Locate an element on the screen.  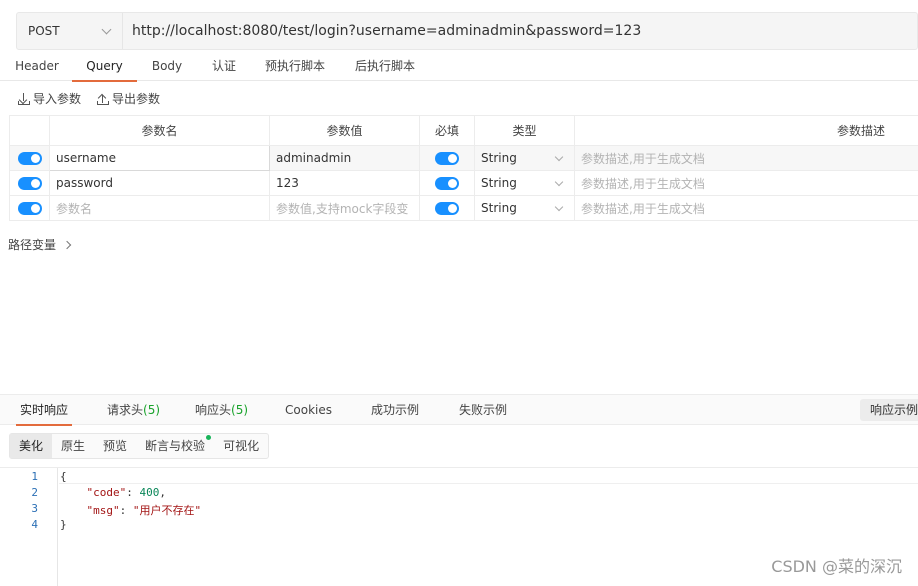
col-type: 类型 is located at coordinates (524, 130).